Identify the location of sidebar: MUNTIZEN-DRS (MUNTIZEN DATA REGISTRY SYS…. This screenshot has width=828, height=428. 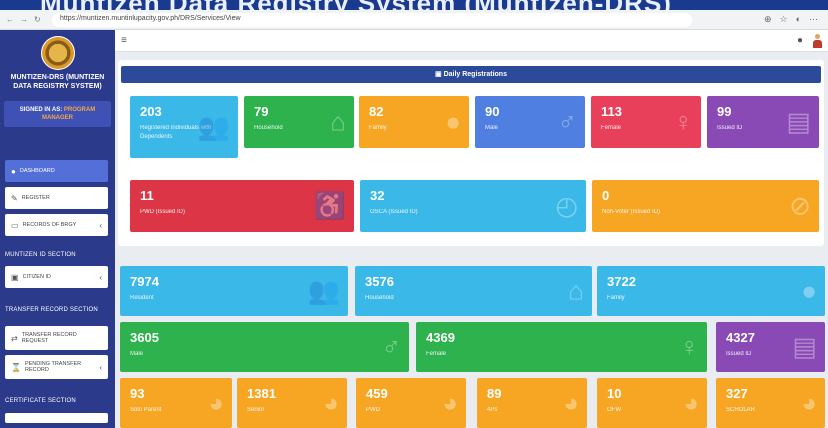
(57, 229).